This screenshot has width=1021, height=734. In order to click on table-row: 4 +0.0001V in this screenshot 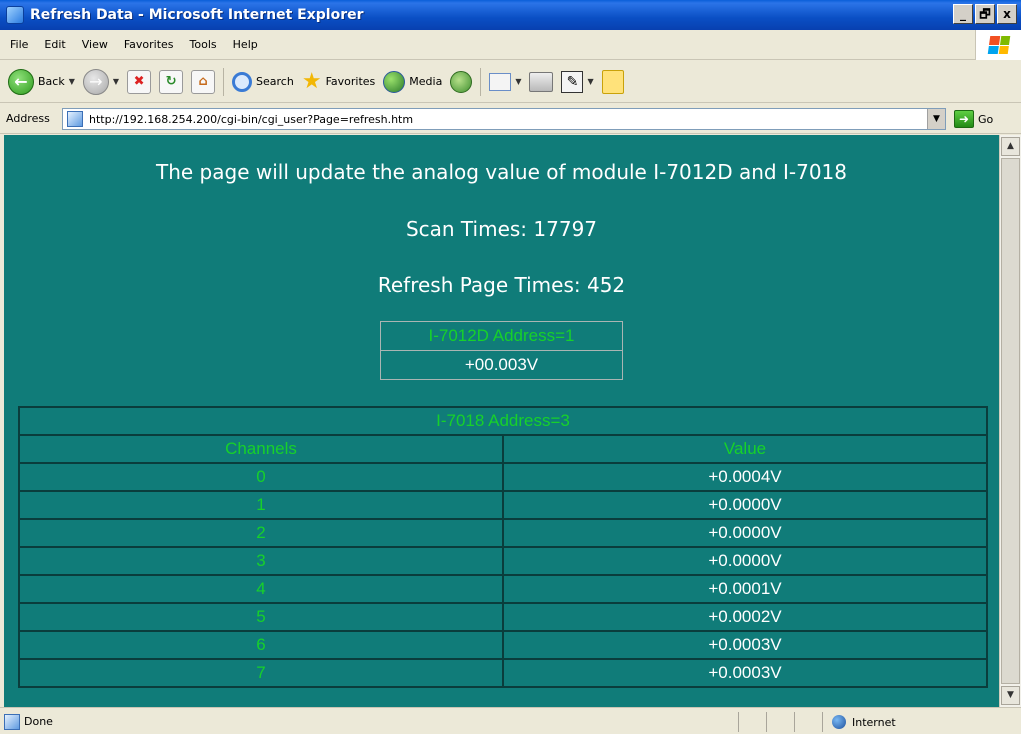, I will do `click(503, 589)`.